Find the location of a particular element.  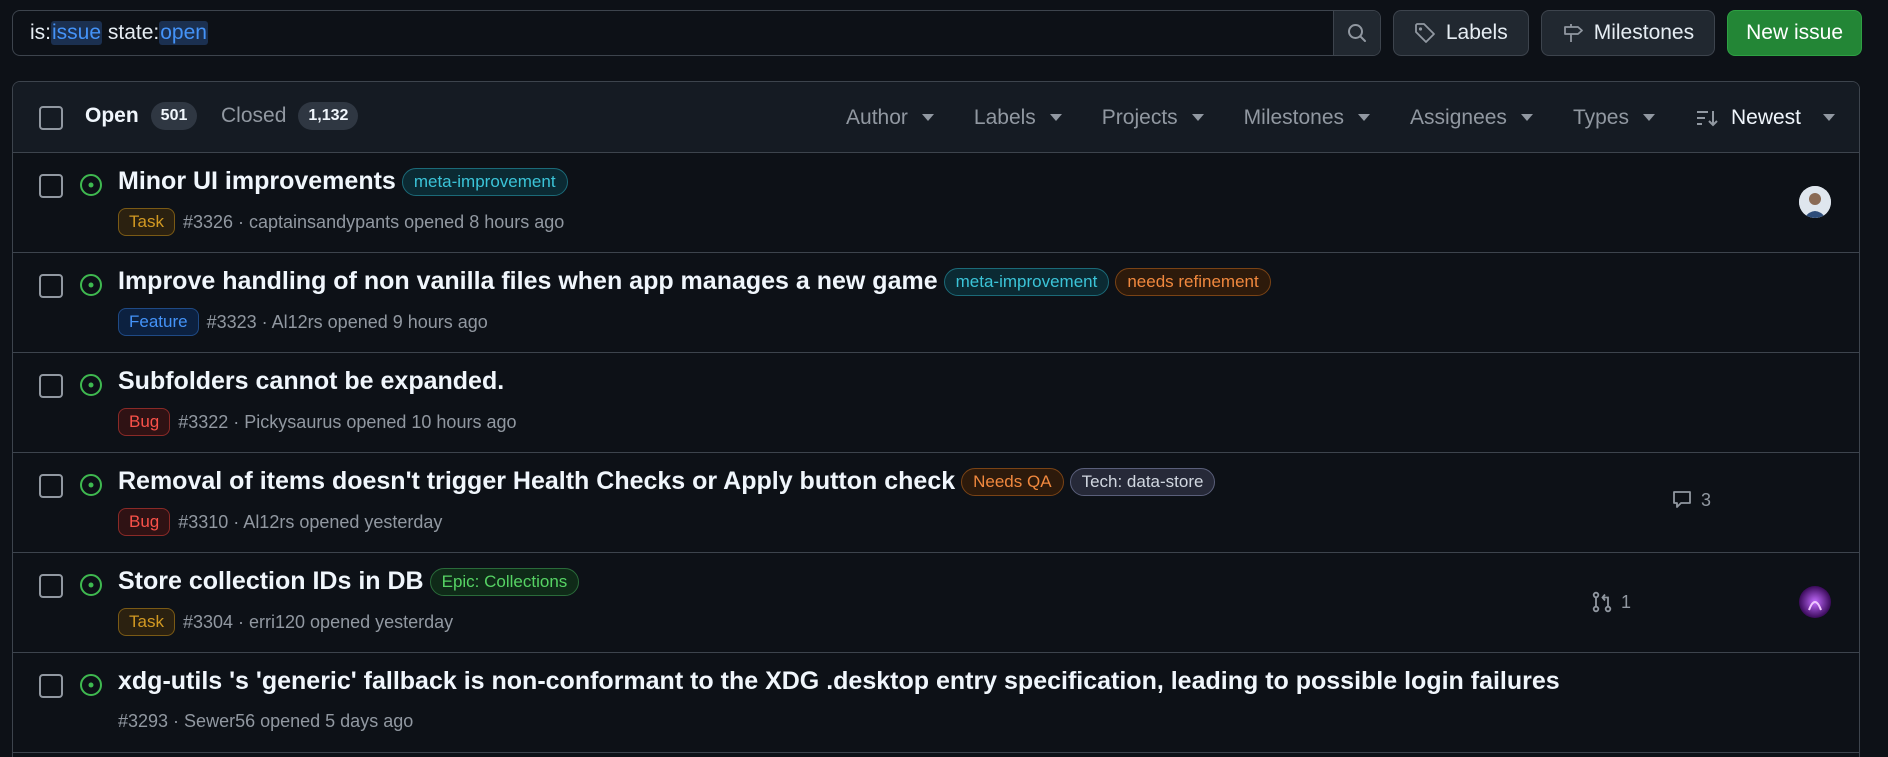

milestones-filter: Milestones is located at coordinates (1307, 117).